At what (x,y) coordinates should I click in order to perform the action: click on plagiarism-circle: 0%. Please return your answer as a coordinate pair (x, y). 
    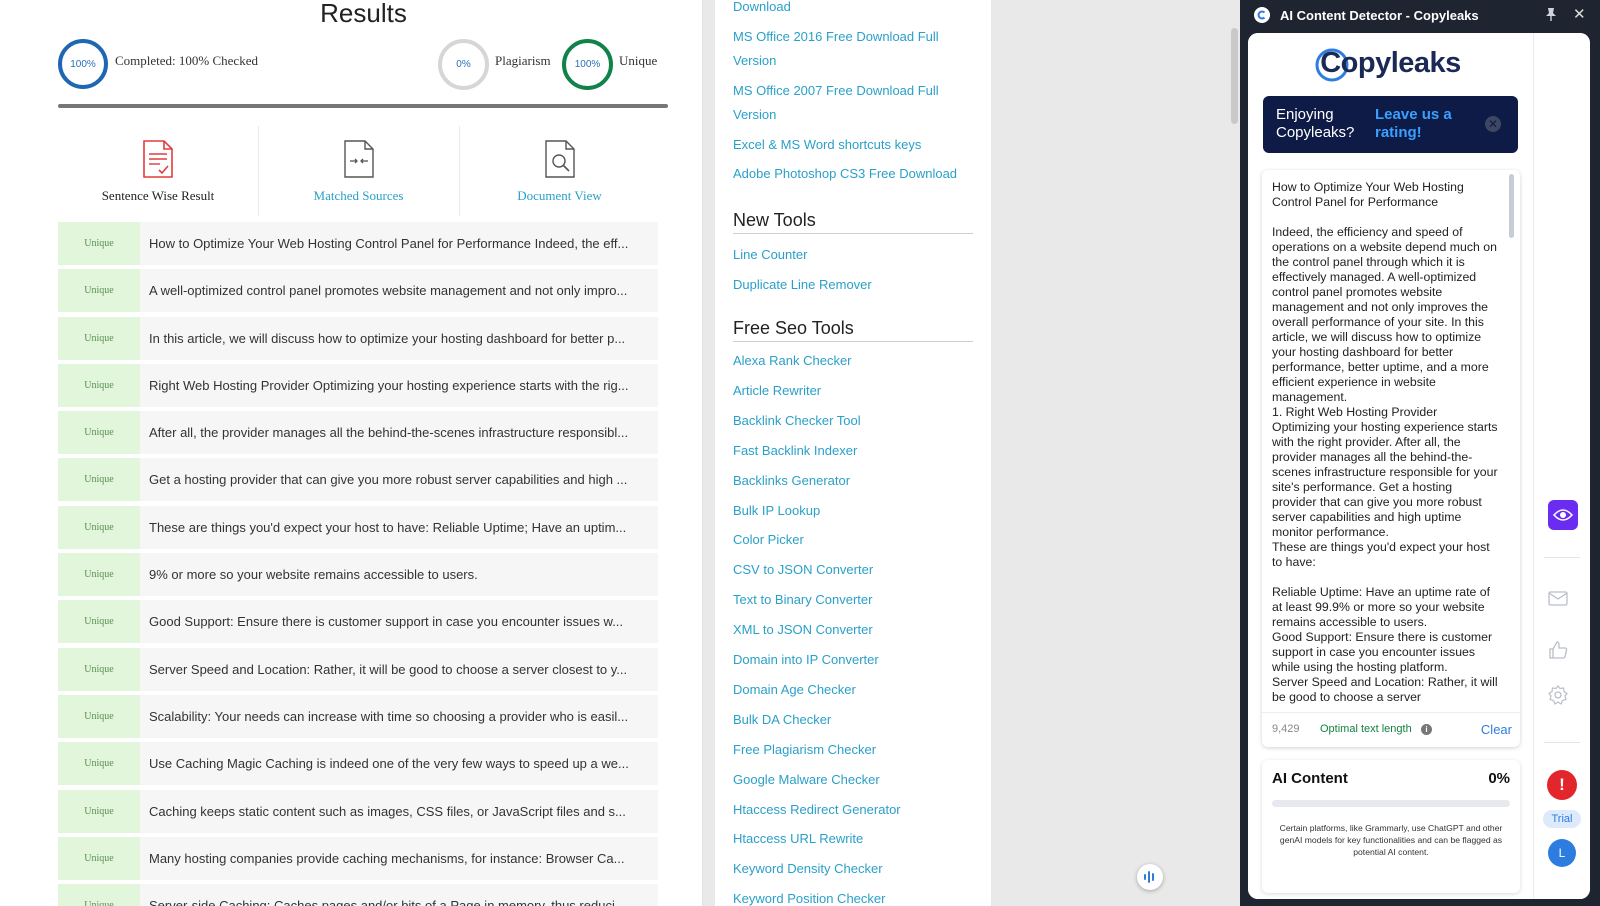
    Looking at the image, I should click on (463, 64).